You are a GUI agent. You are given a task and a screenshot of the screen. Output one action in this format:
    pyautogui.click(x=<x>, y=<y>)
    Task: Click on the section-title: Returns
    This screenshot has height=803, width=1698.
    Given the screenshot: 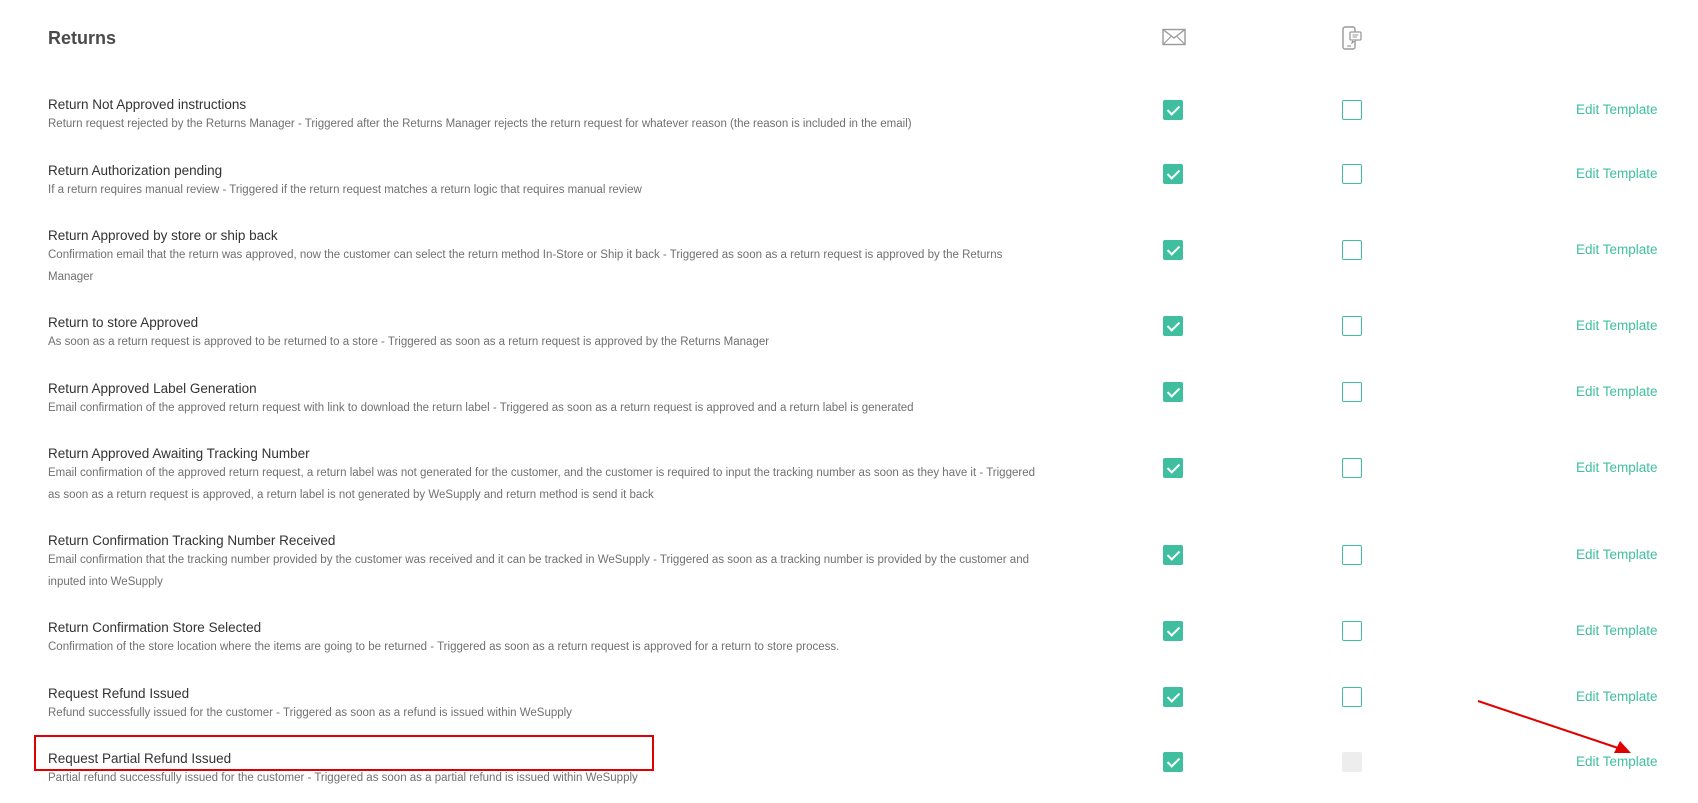 What is the action you would take?
    pyautogui.click(x=82, y=38)
    